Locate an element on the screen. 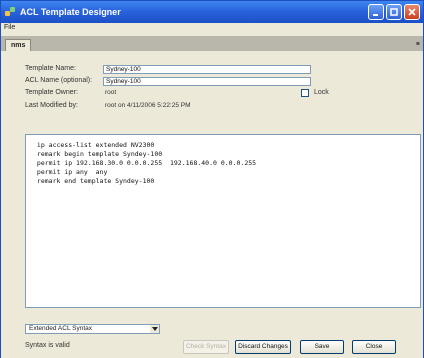 Image resolution: width=424 pixels, height=358 pixels. tab-strip: nms ▪ is located at coordinates (212, 43).